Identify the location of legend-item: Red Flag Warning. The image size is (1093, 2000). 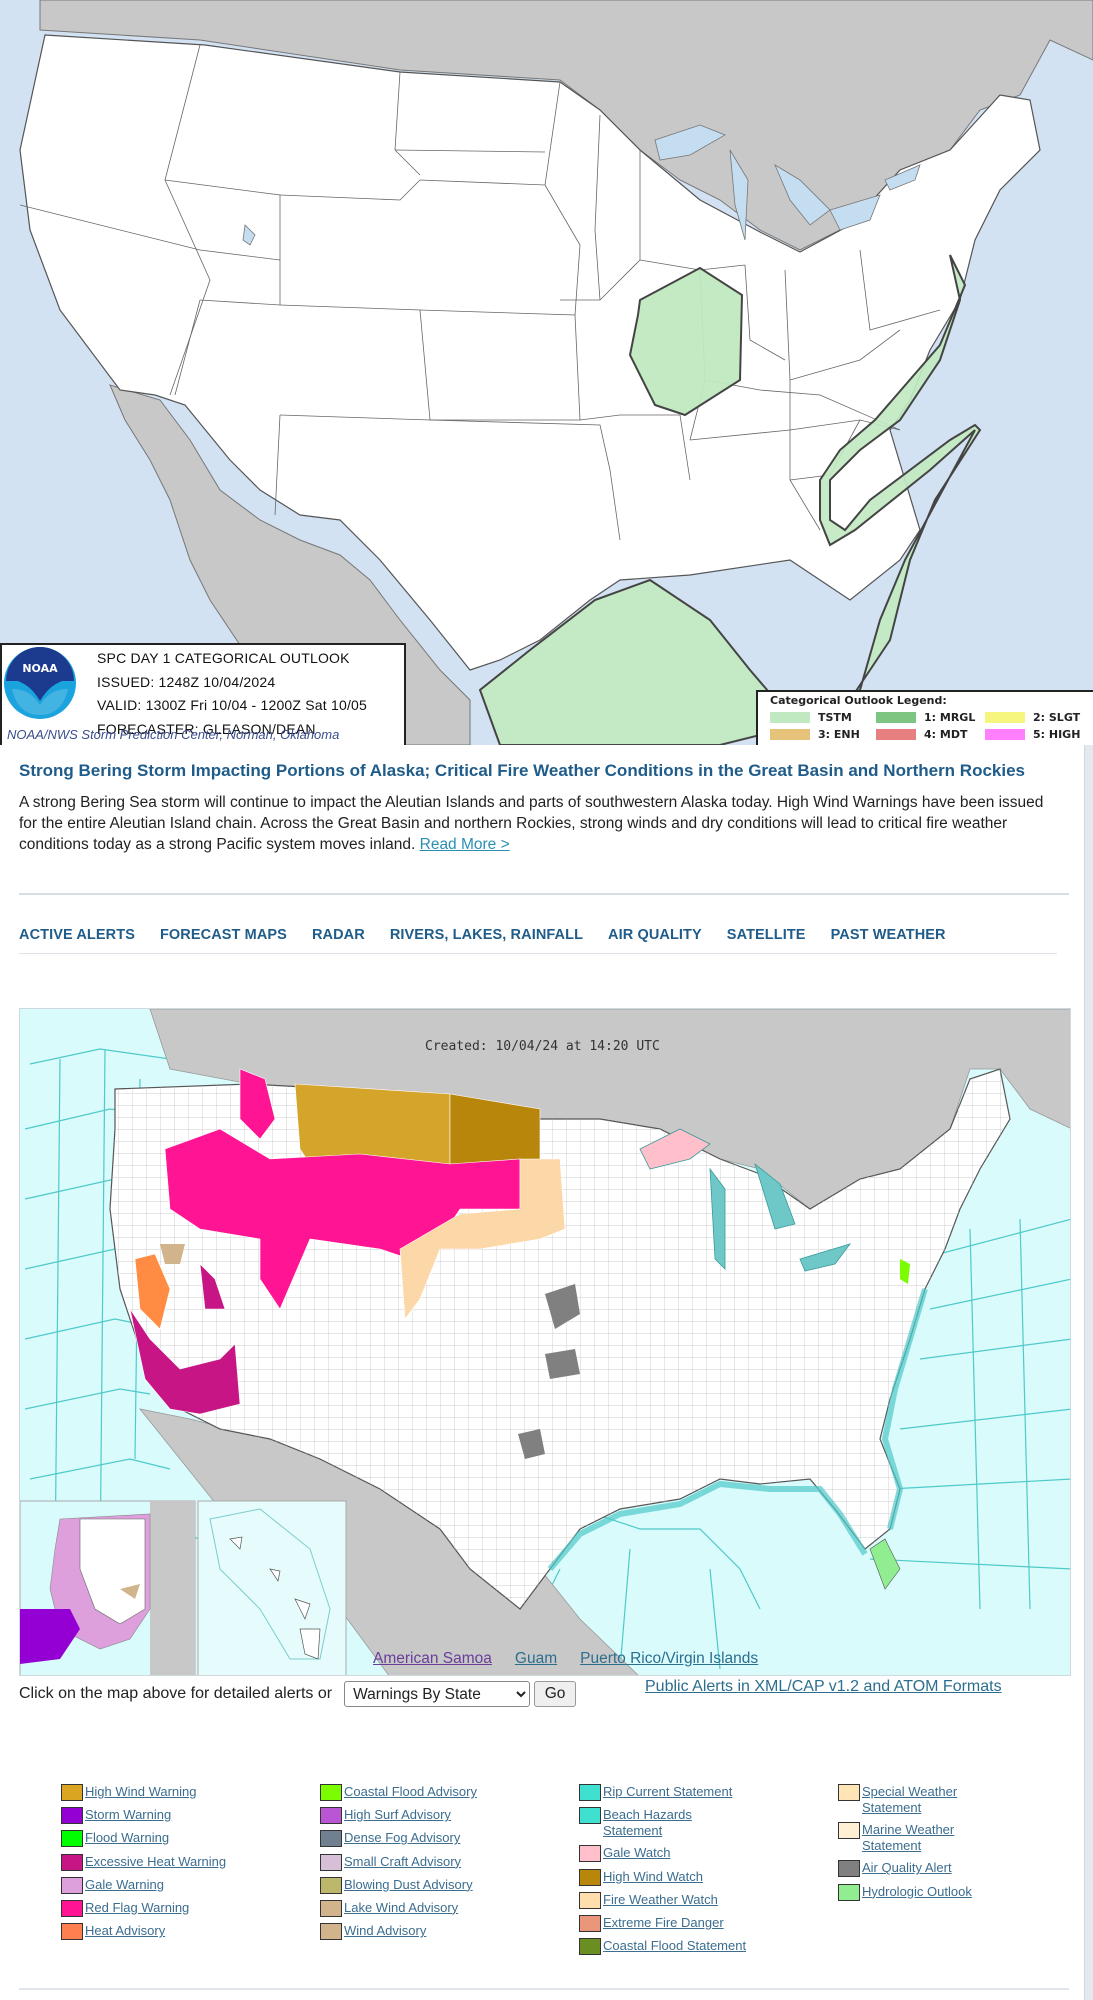
(181, 1908).